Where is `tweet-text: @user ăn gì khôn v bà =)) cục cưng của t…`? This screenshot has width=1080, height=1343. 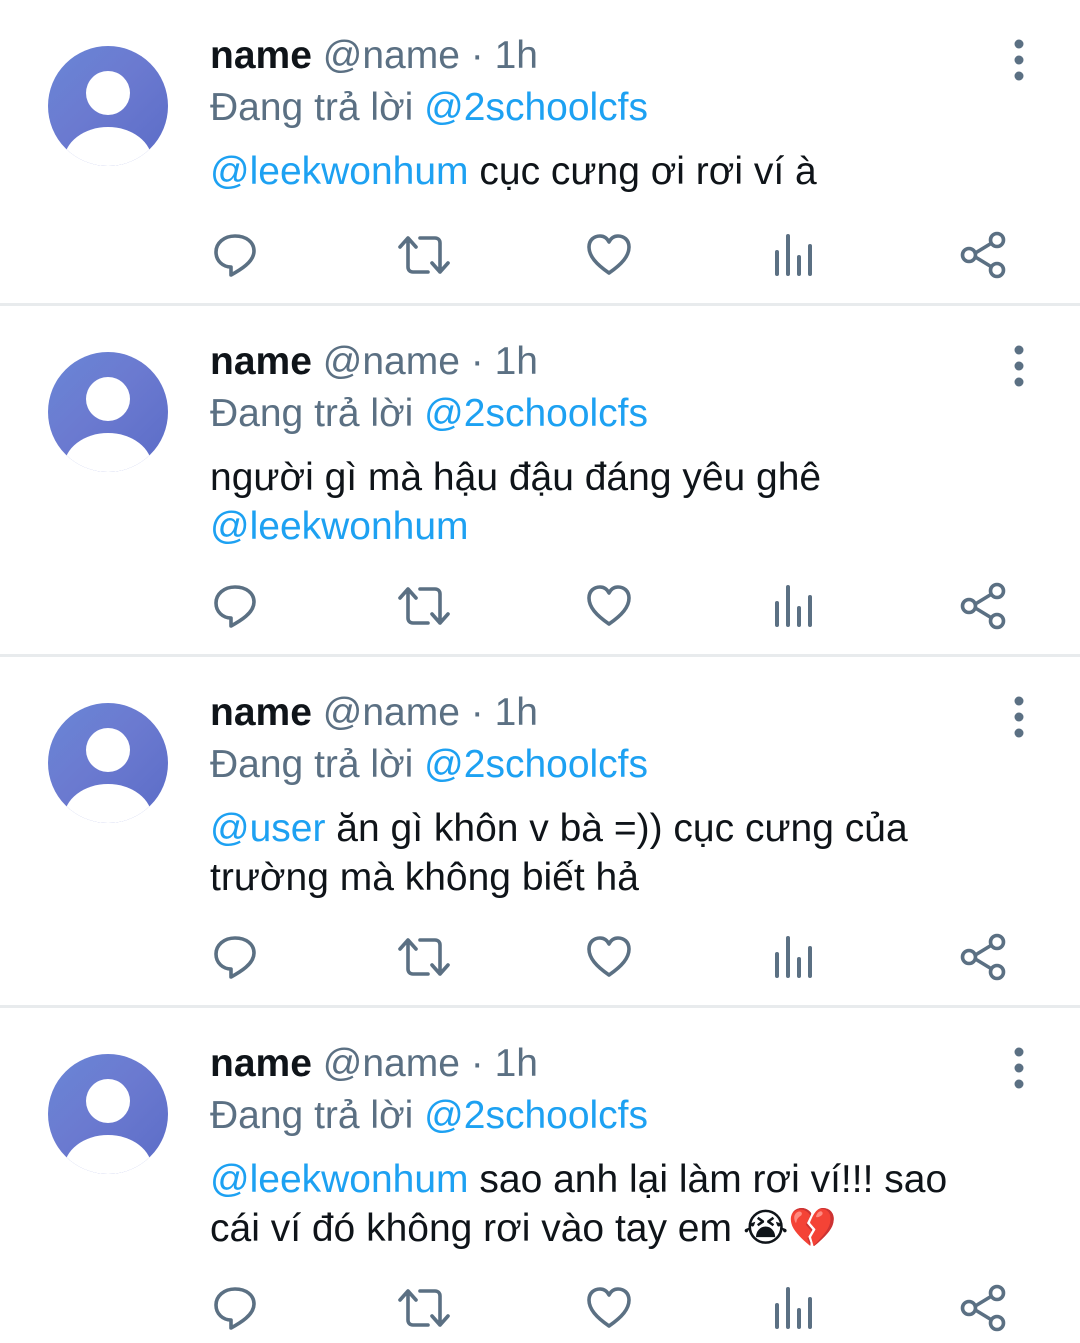 tweet-text: @user ăn gì khôn v bà =)) cục cưng của t… is located at coordinates (600, 853).